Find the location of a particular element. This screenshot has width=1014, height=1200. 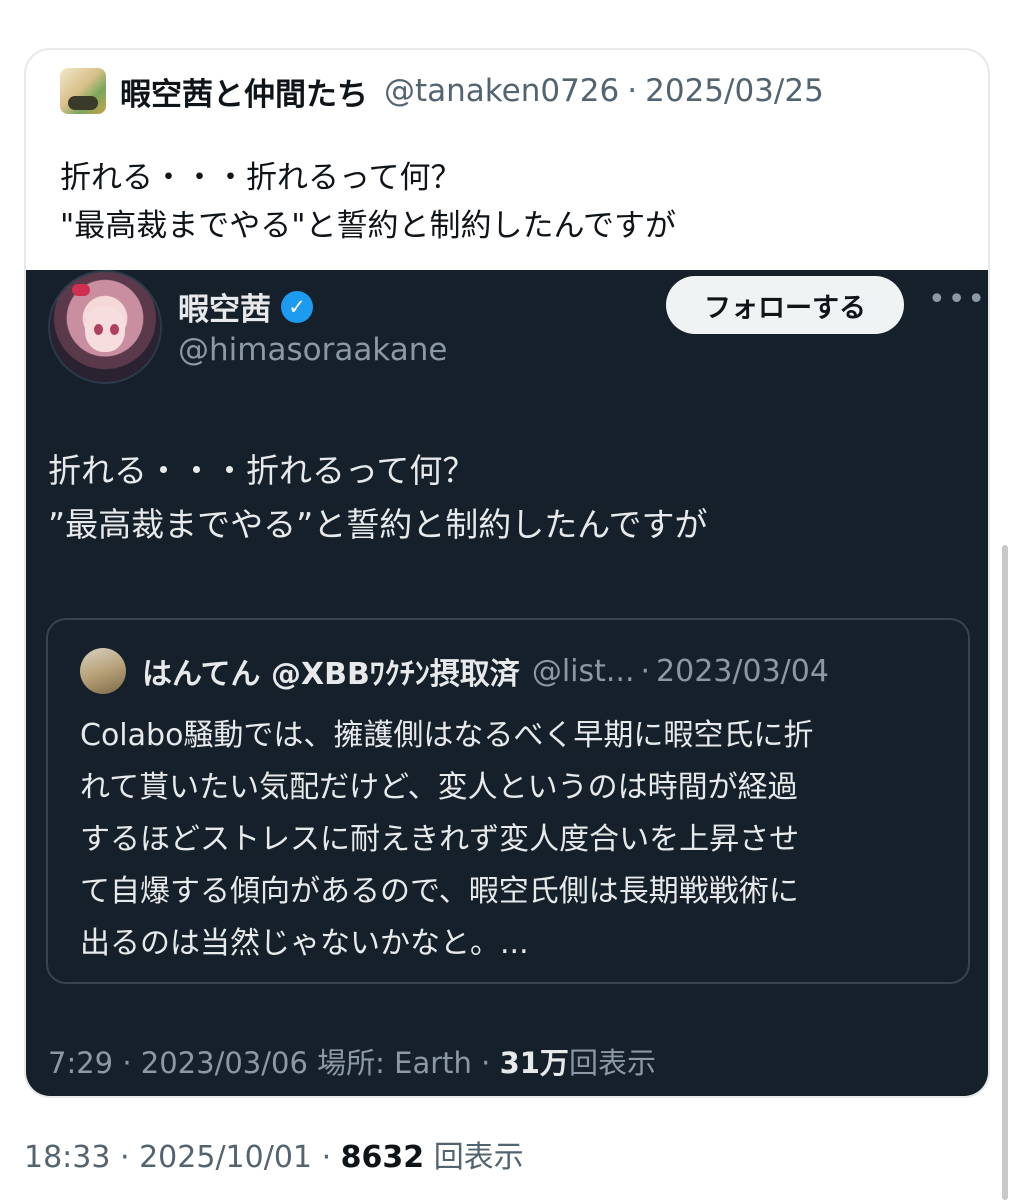

tweet-meta: 7:29 · 2023/03/06 場所: Earth · 31万回表示 is located at coordinates (352, 1063).